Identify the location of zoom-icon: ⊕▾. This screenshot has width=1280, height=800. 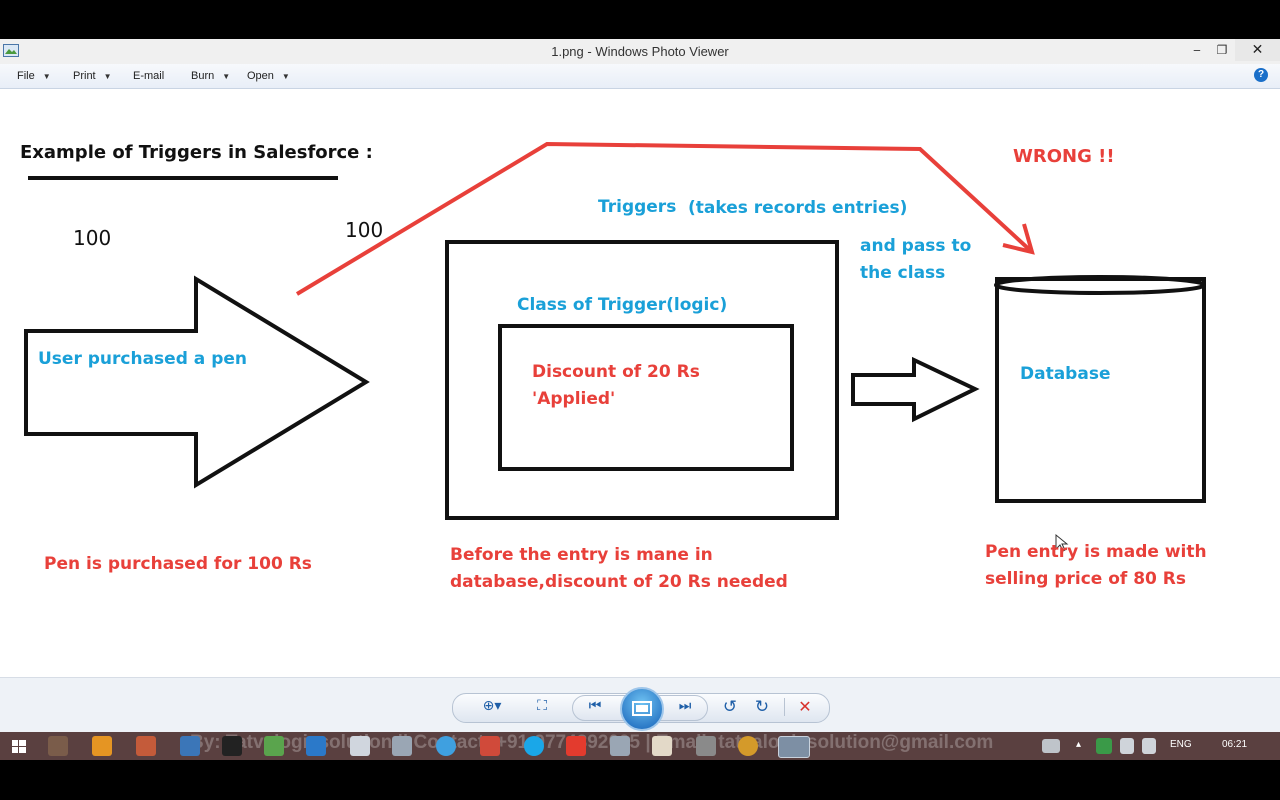
(492, 706).